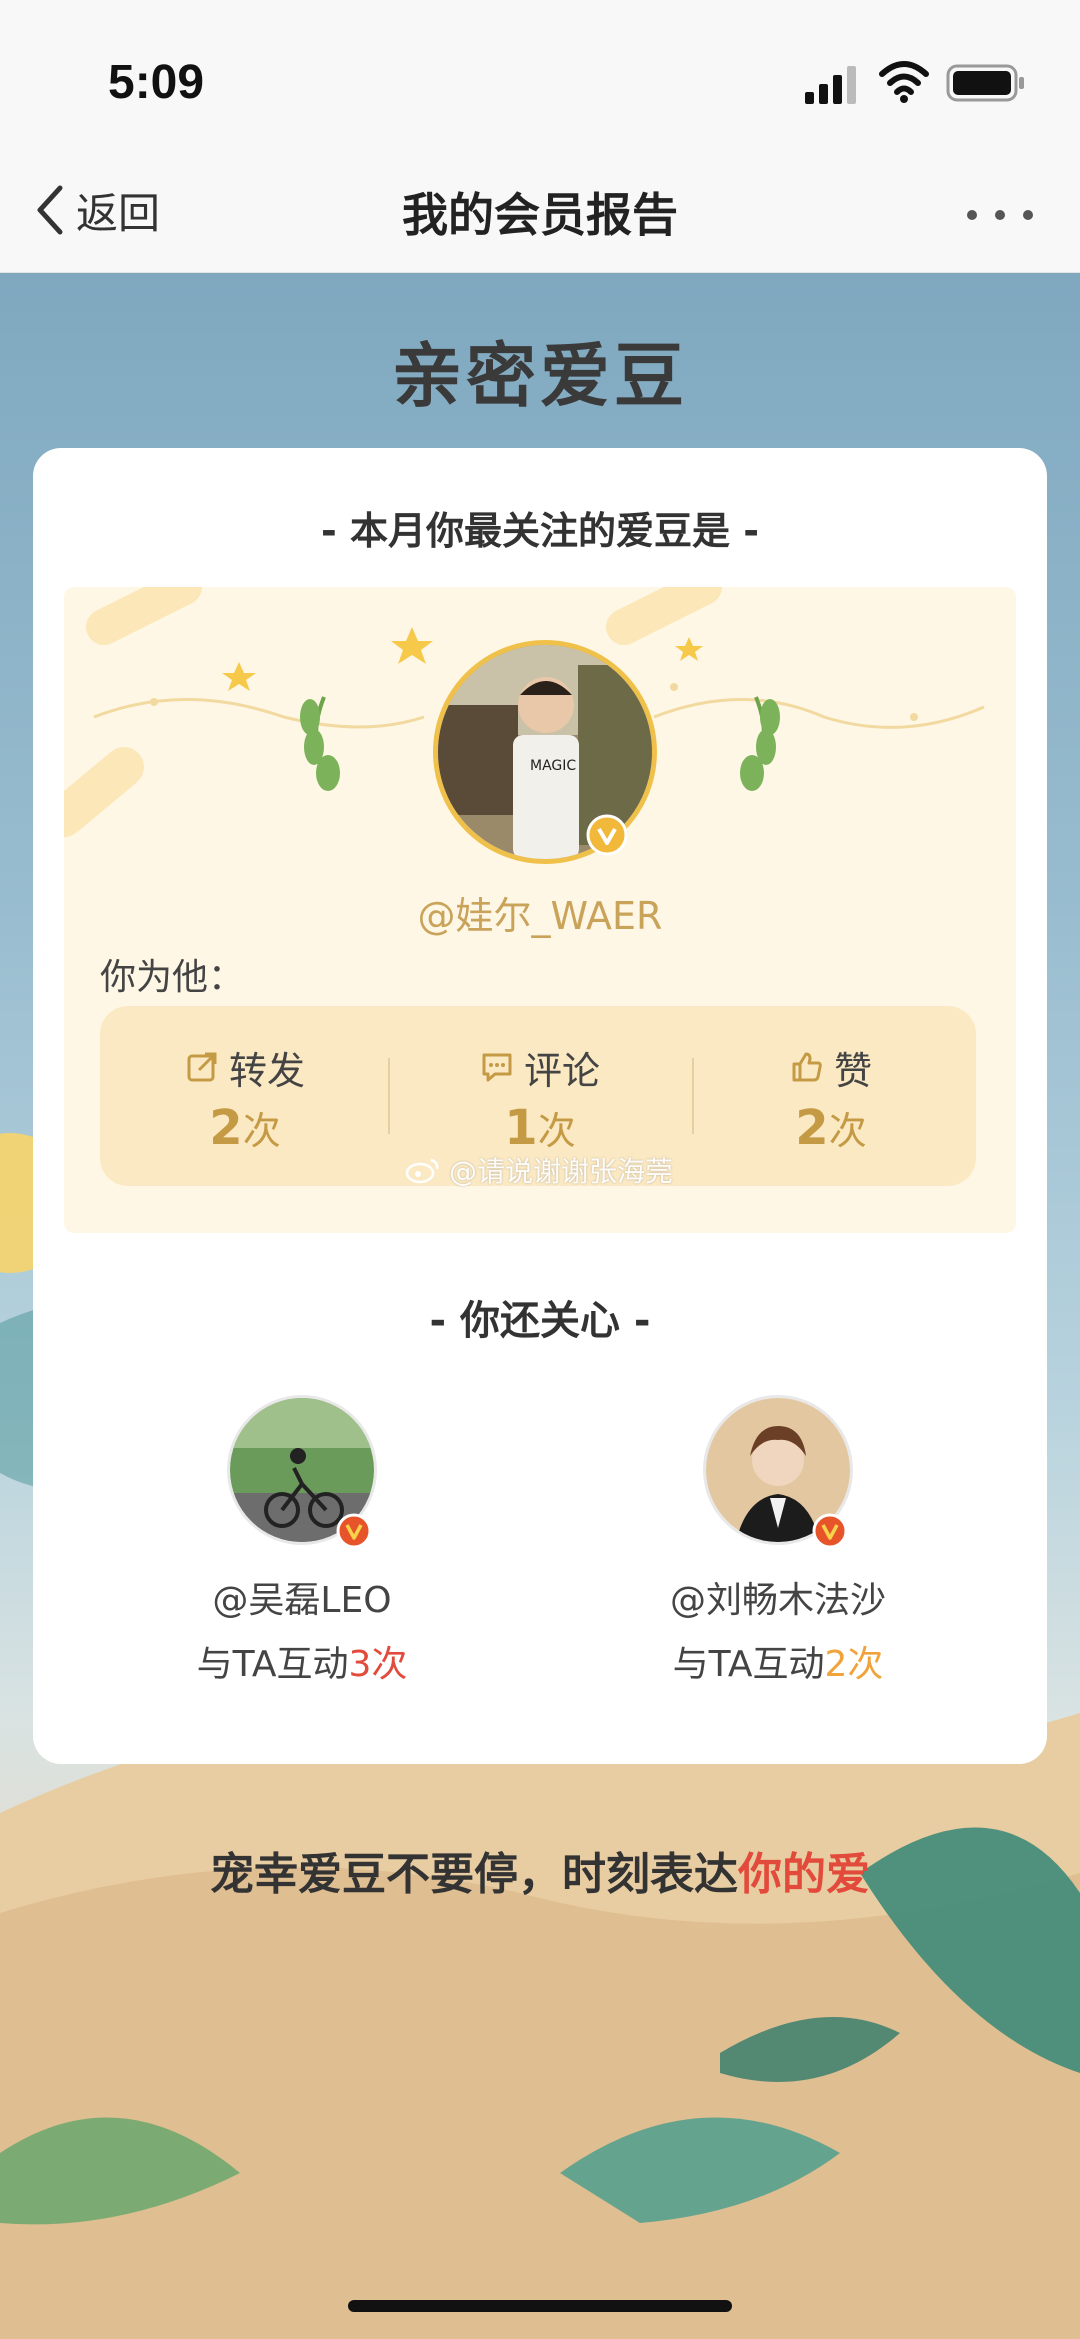 The height and width of the screenshot is (2339, 1080). I want to click on card-subtitle: - 本月你最关注的爱豆是 -, so click(539, 531).